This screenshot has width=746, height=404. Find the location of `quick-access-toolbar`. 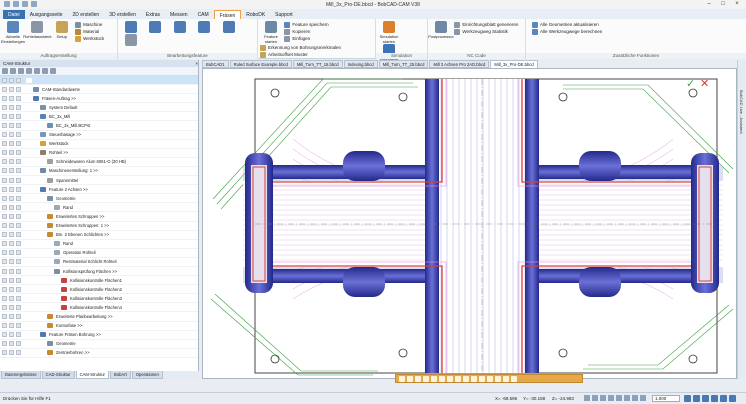

quick-access-toolbar is located at coordinates (20, 4).